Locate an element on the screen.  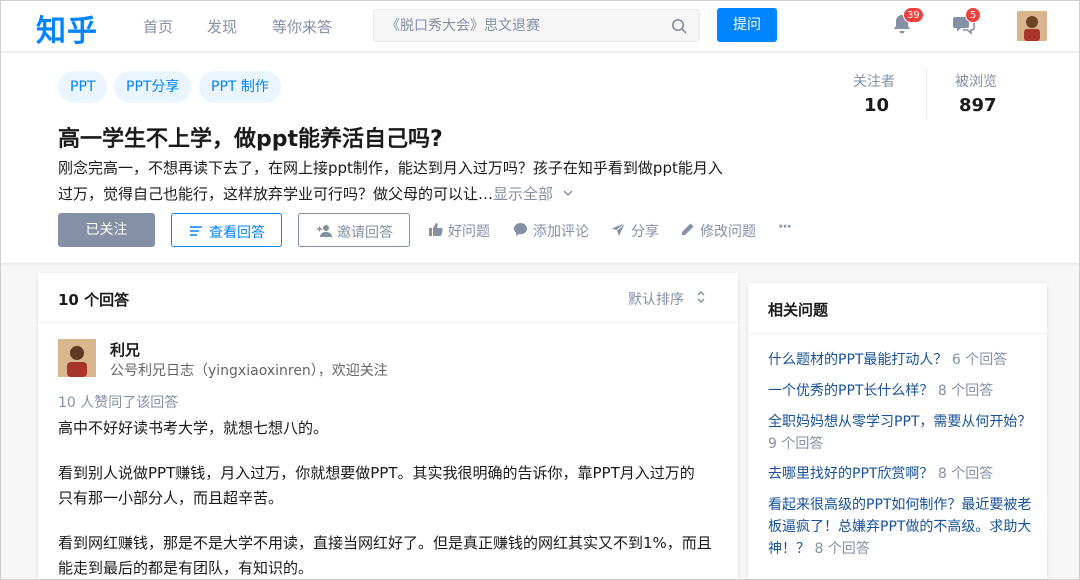
answer-paragraph: 高中不好好读书考大学，就想七想八的。 is located at coordinates (193, 428).